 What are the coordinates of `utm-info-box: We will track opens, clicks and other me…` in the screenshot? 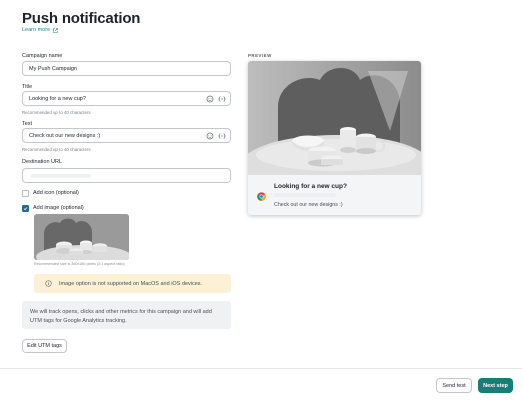 It's located at (126, 315).